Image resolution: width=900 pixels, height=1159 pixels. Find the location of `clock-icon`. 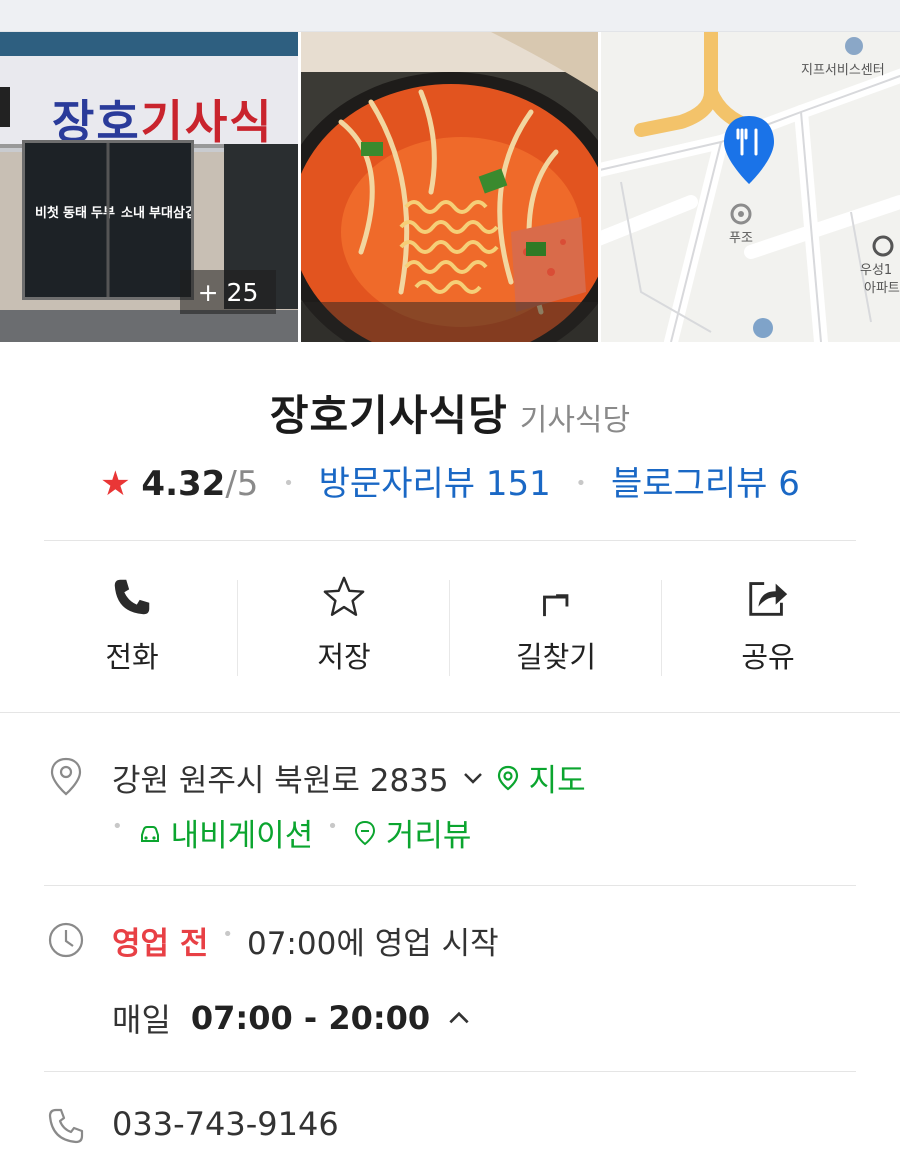

clock-icon is located at coordinates (66, 940).